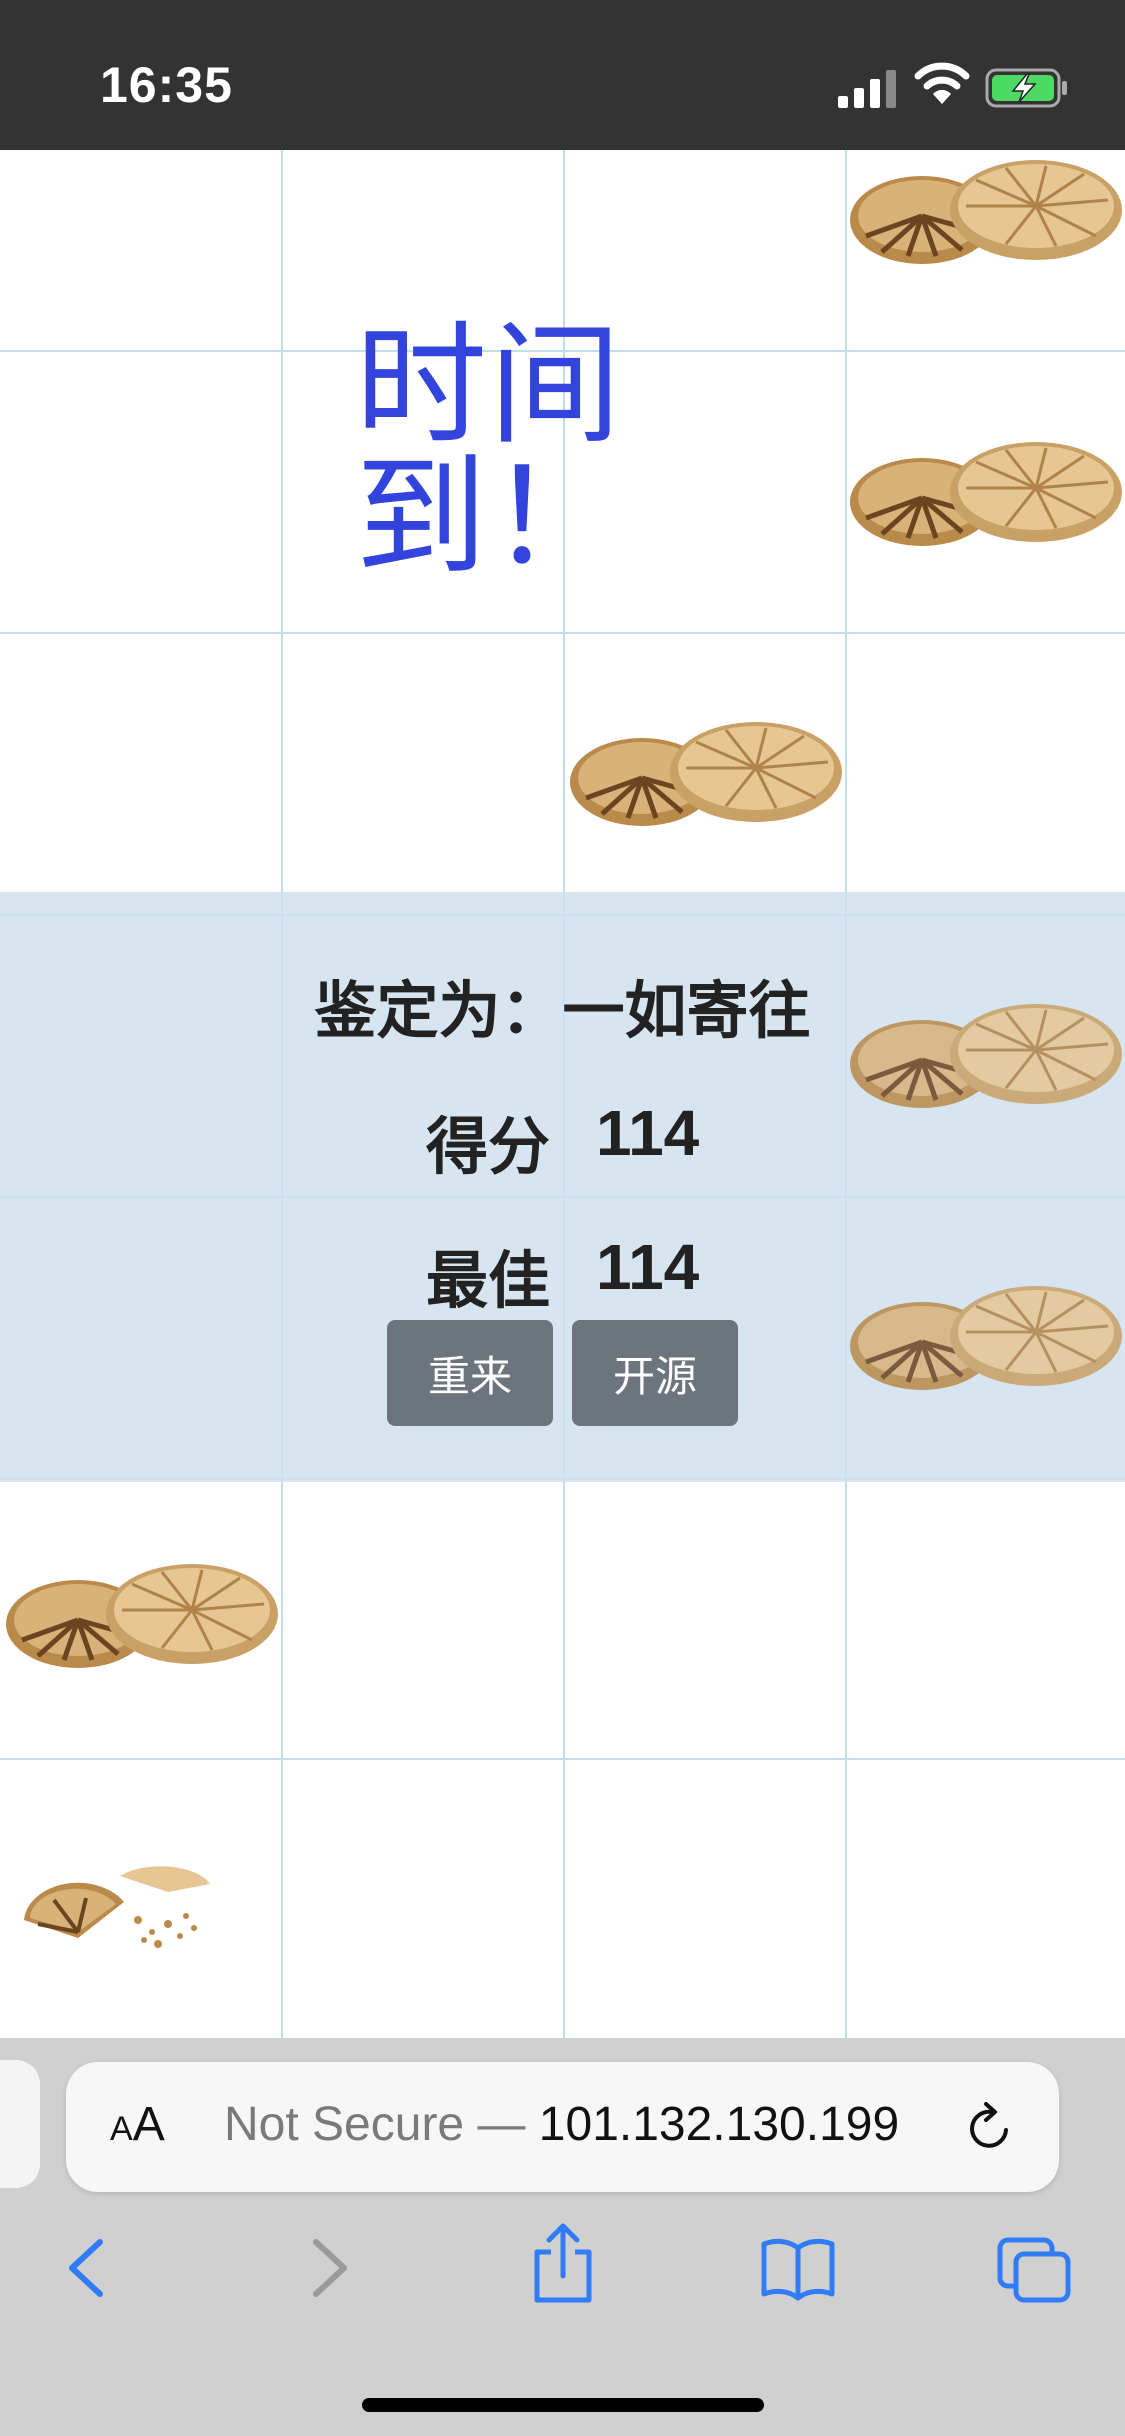 The width and height of the screenshot is (1125, 2436). What do you see at coordinates (166, 85) in the screenshot?
I see `status-time: 16:35` at bounding box center [166, 85].